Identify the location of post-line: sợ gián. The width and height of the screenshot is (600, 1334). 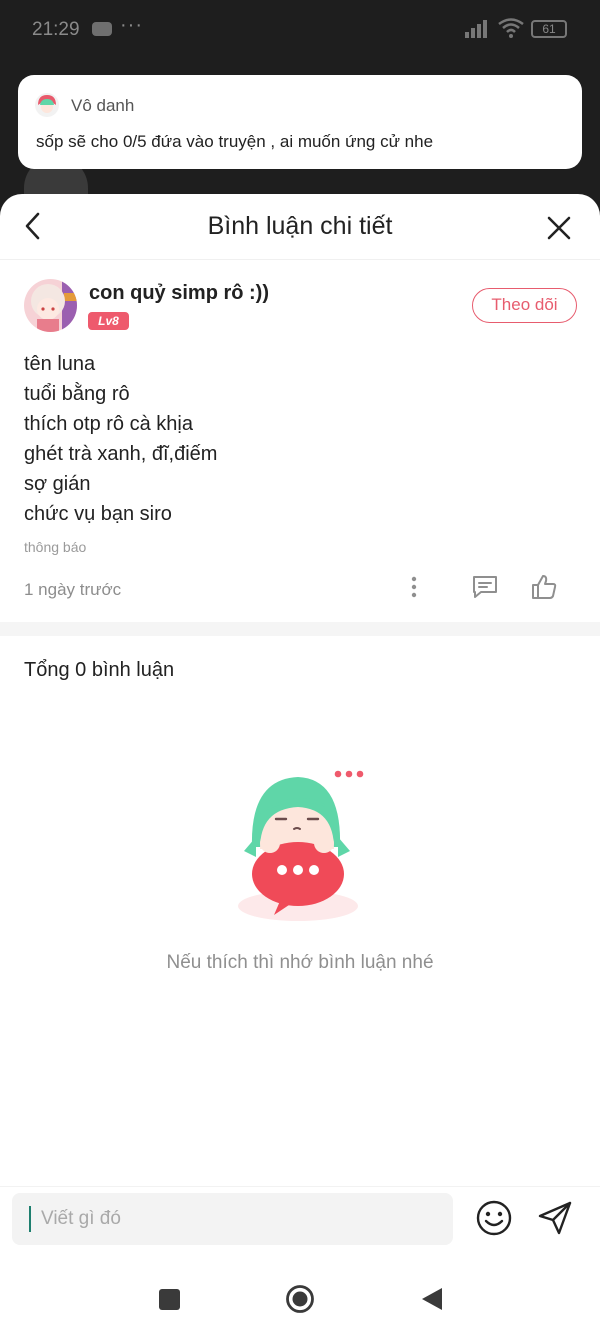
(57, 484).